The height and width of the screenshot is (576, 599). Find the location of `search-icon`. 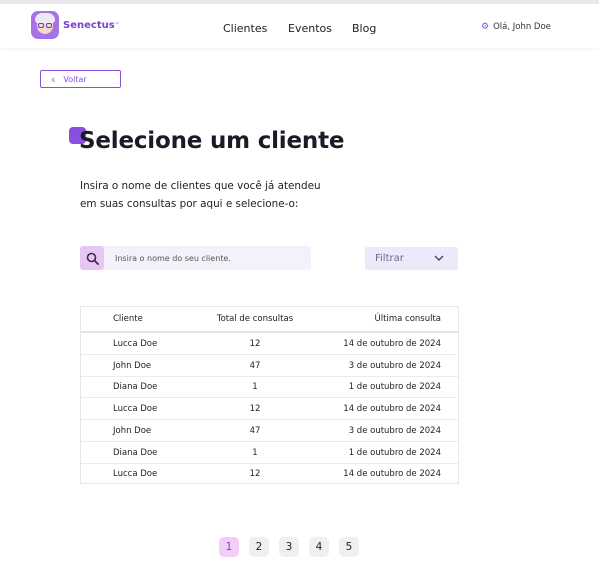

search-icon is located at coordinates (92, 258).